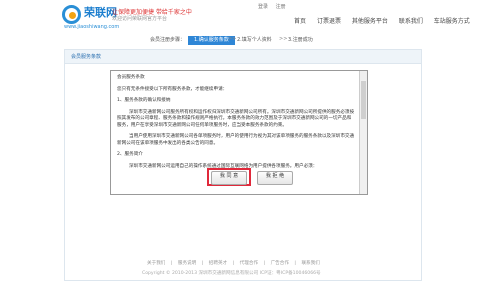 This screenshot has height=293, width=480. Describe the element at coordinates (144, 100) in the screenshot. I see `terms-section-1-title: 1、服务条款的确认和接纳` at that location.